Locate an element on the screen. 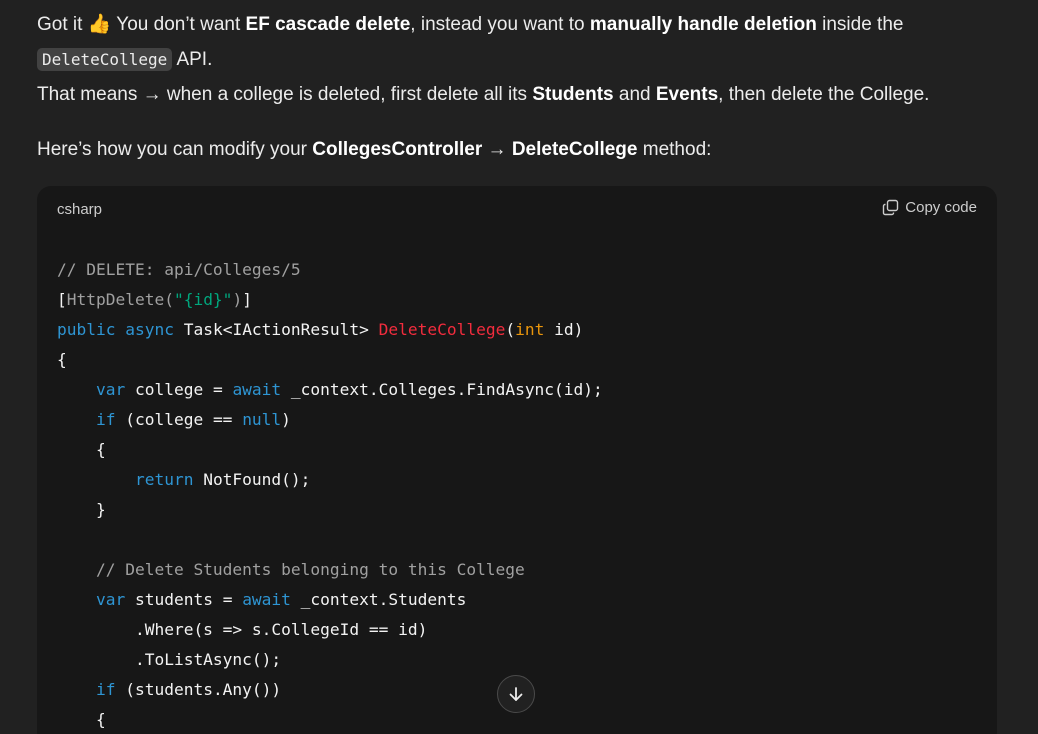 Image resolution: width=1038 pixels, height=734 pixels. code-line: return NotFound(); is located at coordinates (330, 480).